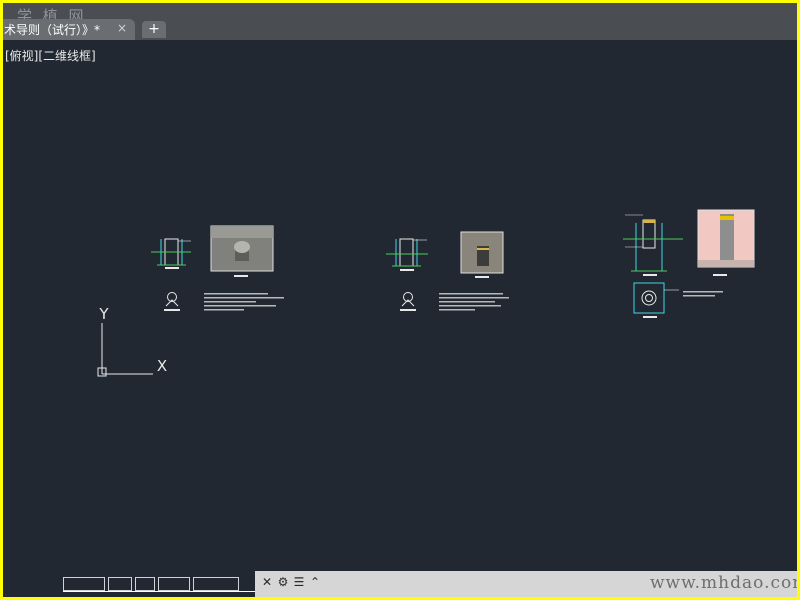 The image size is (800, 600). I want to click on url-watermark: www.mhdao.com, so click(723, 583).